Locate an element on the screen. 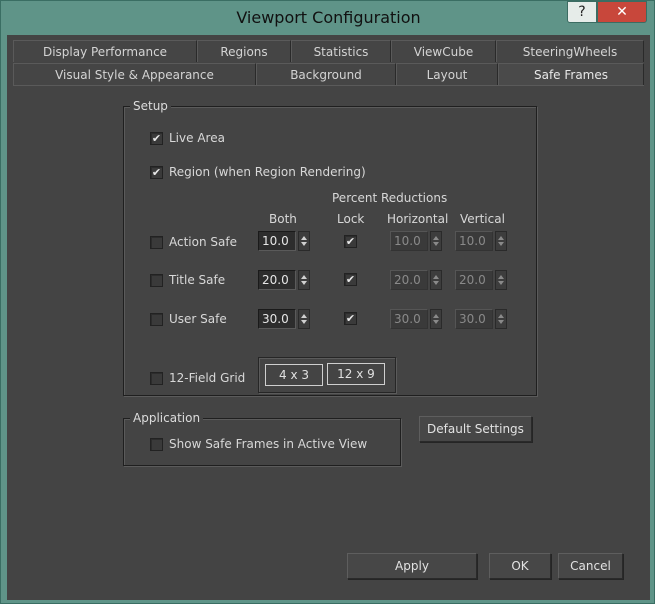 The width and height of the screenshot is (655, 604). user-safe-horizontal-value: 30.0 is located at coordinates (409, 319).